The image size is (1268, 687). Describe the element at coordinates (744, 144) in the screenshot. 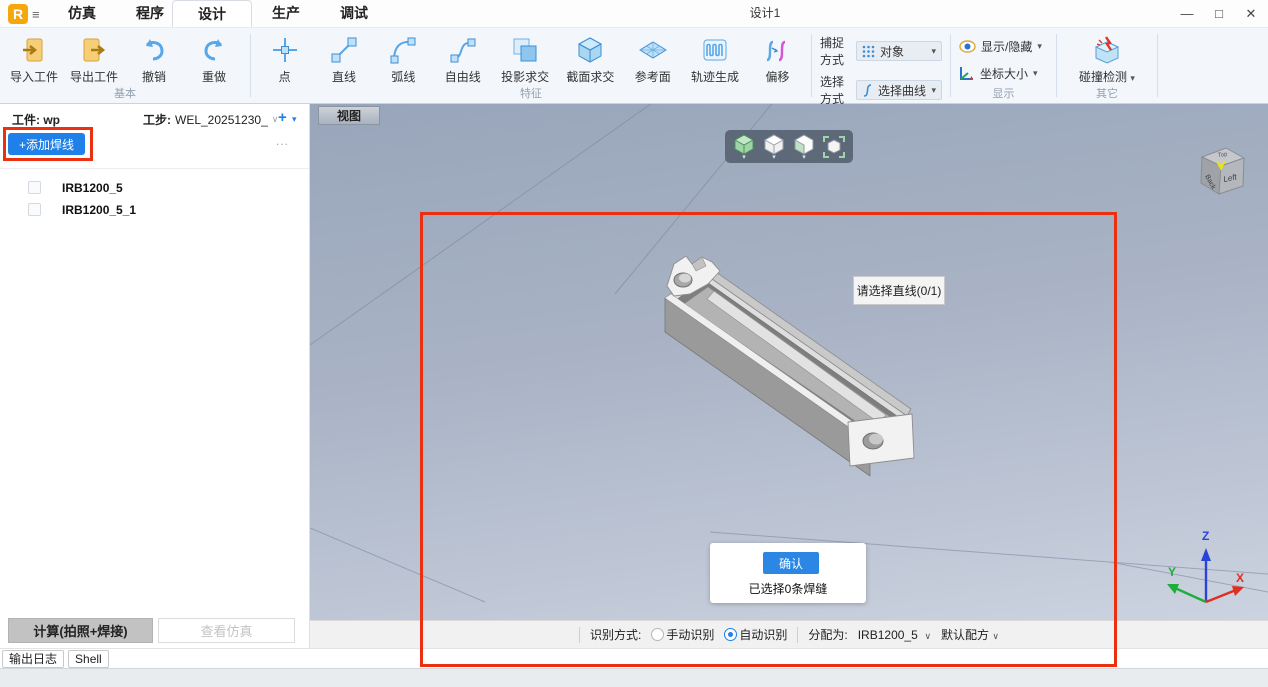

I see `shaded-cube-icon` at that location.